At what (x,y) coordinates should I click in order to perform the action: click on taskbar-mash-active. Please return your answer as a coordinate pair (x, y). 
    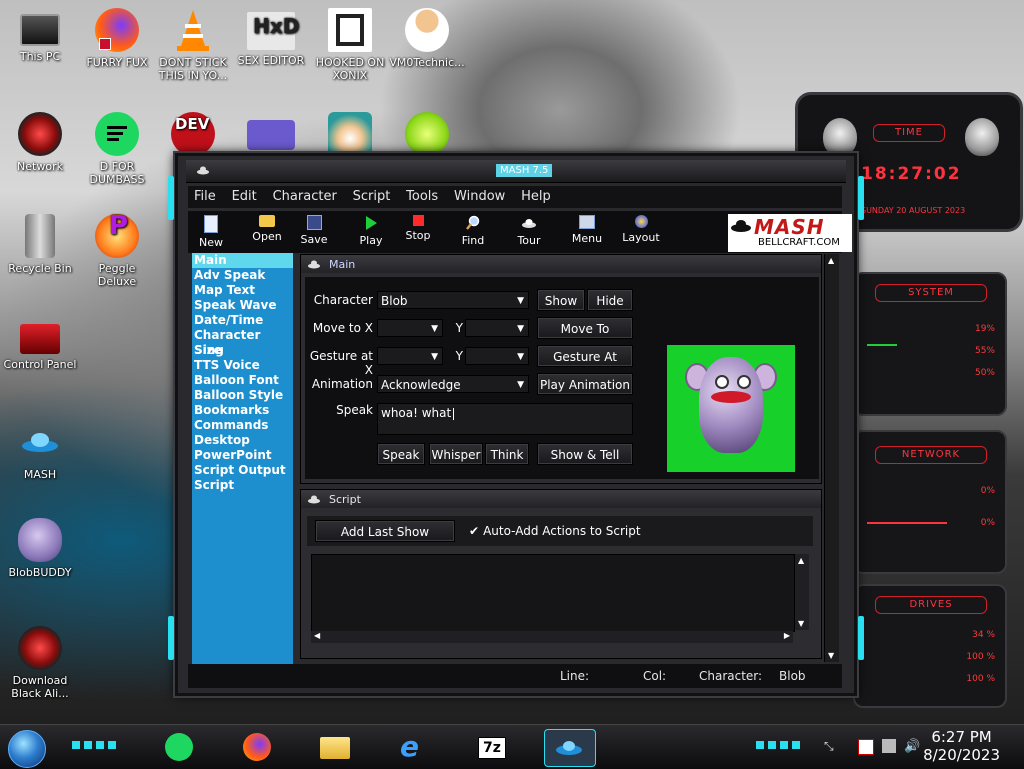
    Looking at the image, I should click on (570, 748).